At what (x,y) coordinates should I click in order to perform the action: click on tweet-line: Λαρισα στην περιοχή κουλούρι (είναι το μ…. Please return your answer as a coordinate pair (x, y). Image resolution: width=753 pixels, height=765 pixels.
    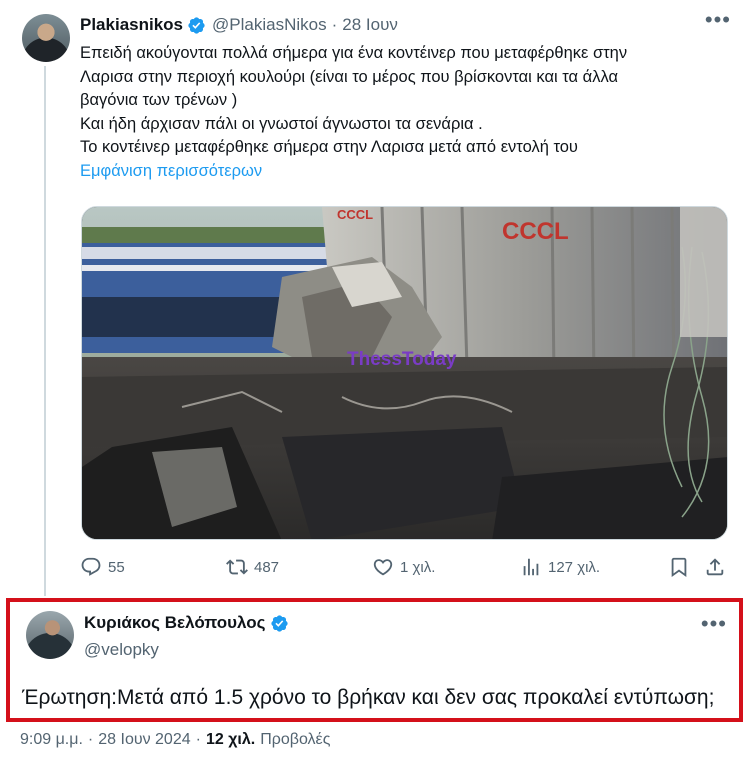
    Looking at the image, I should click on (349, 76).